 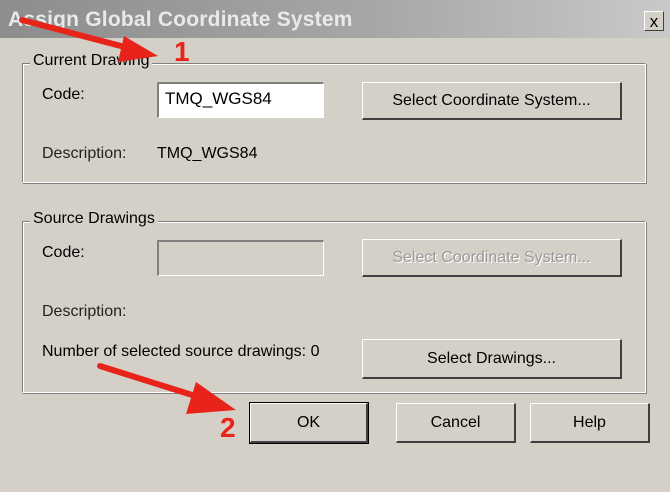 I want to click on title-bar: Assign Global Coordinate System x, so click(x=335, y=19).